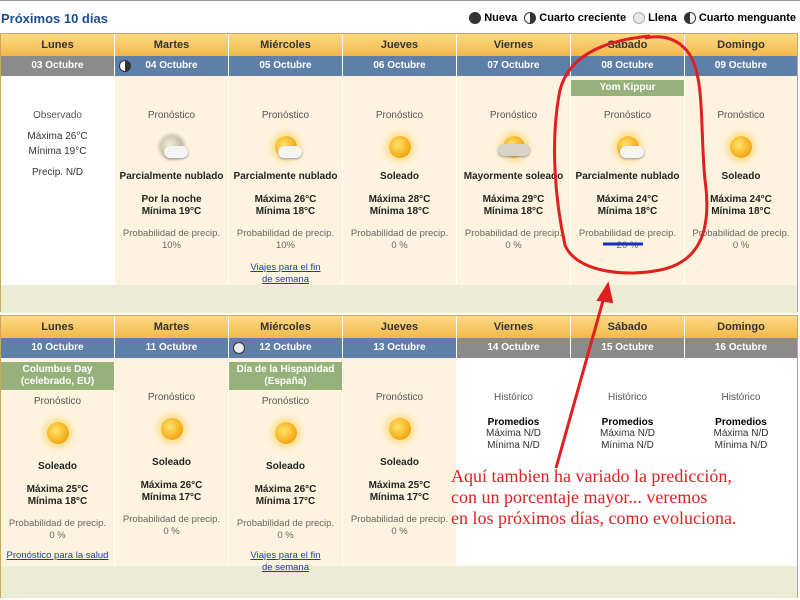 The image size is (800, 600). What do you see at coordinates (286, 348) in the screenshot?
I see `day-date: 12 Octubre` at bounding box center [286, 348].